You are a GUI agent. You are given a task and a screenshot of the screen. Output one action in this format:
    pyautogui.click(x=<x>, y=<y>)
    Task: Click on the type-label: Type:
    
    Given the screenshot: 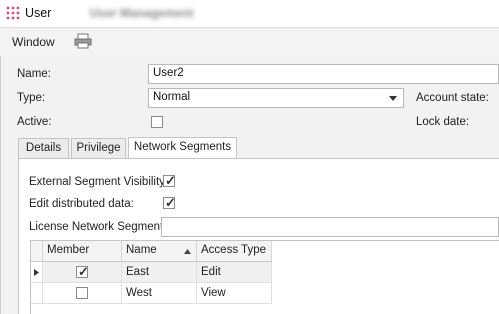 What is the action you would take?
    pyautogui.click(x=31, y=98)
    